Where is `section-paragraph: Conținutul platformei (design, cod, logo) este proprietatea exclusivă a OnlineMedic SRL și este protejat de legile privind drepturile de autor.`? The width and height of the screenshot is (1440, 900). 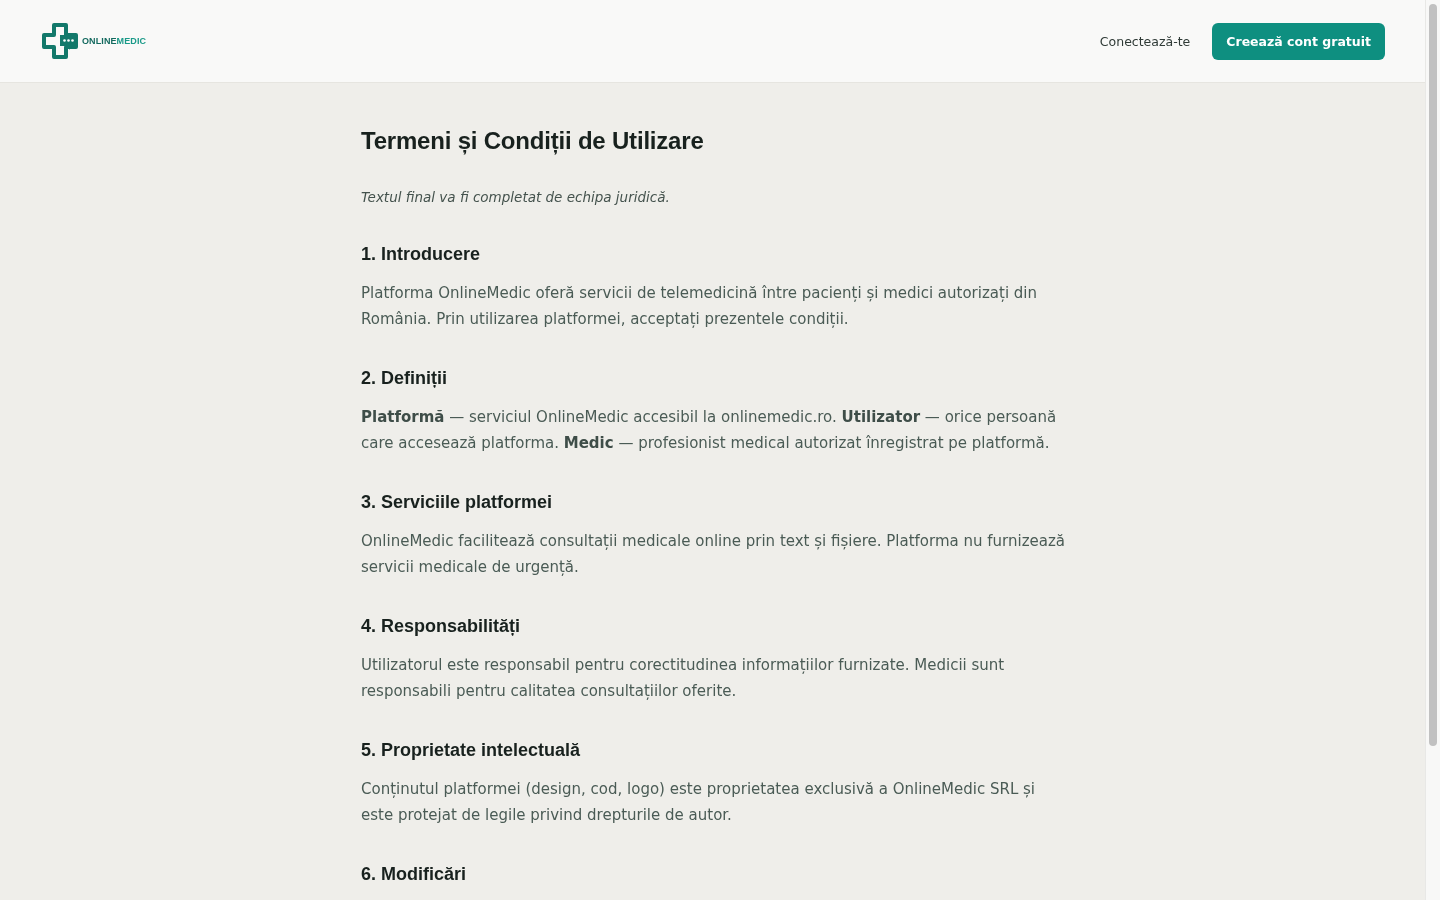
section-paragraph: Conținutul platformei (design, cod, logo) este proprietatea exclusivă a OnlineMedic SRL și este protejat de legile privind drepturile de autor. is located at coordinates (698, 802).